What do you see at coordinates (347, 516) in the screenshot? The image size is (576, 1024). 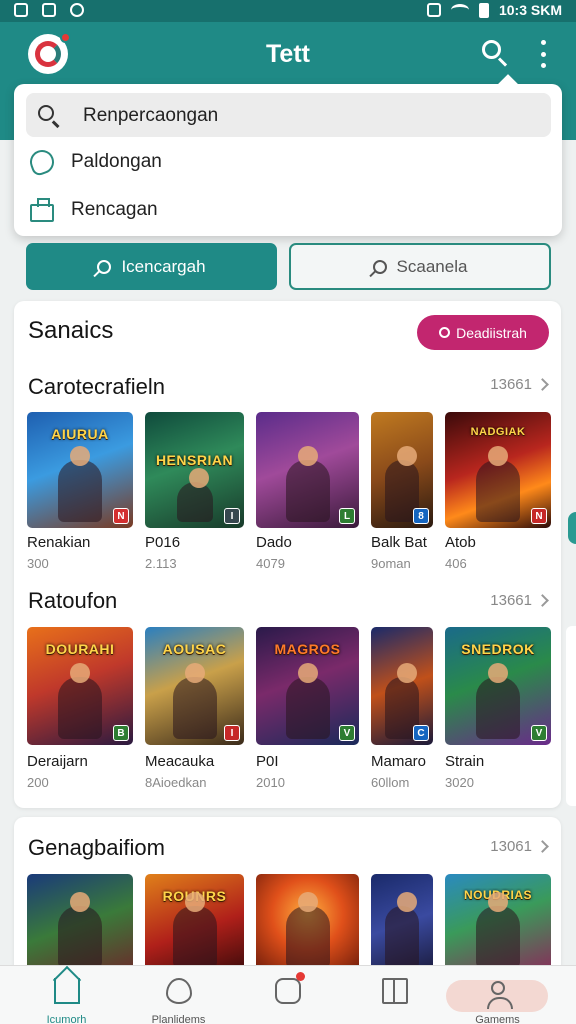 I see `game-badge: L` at bounding box center [347, 516].